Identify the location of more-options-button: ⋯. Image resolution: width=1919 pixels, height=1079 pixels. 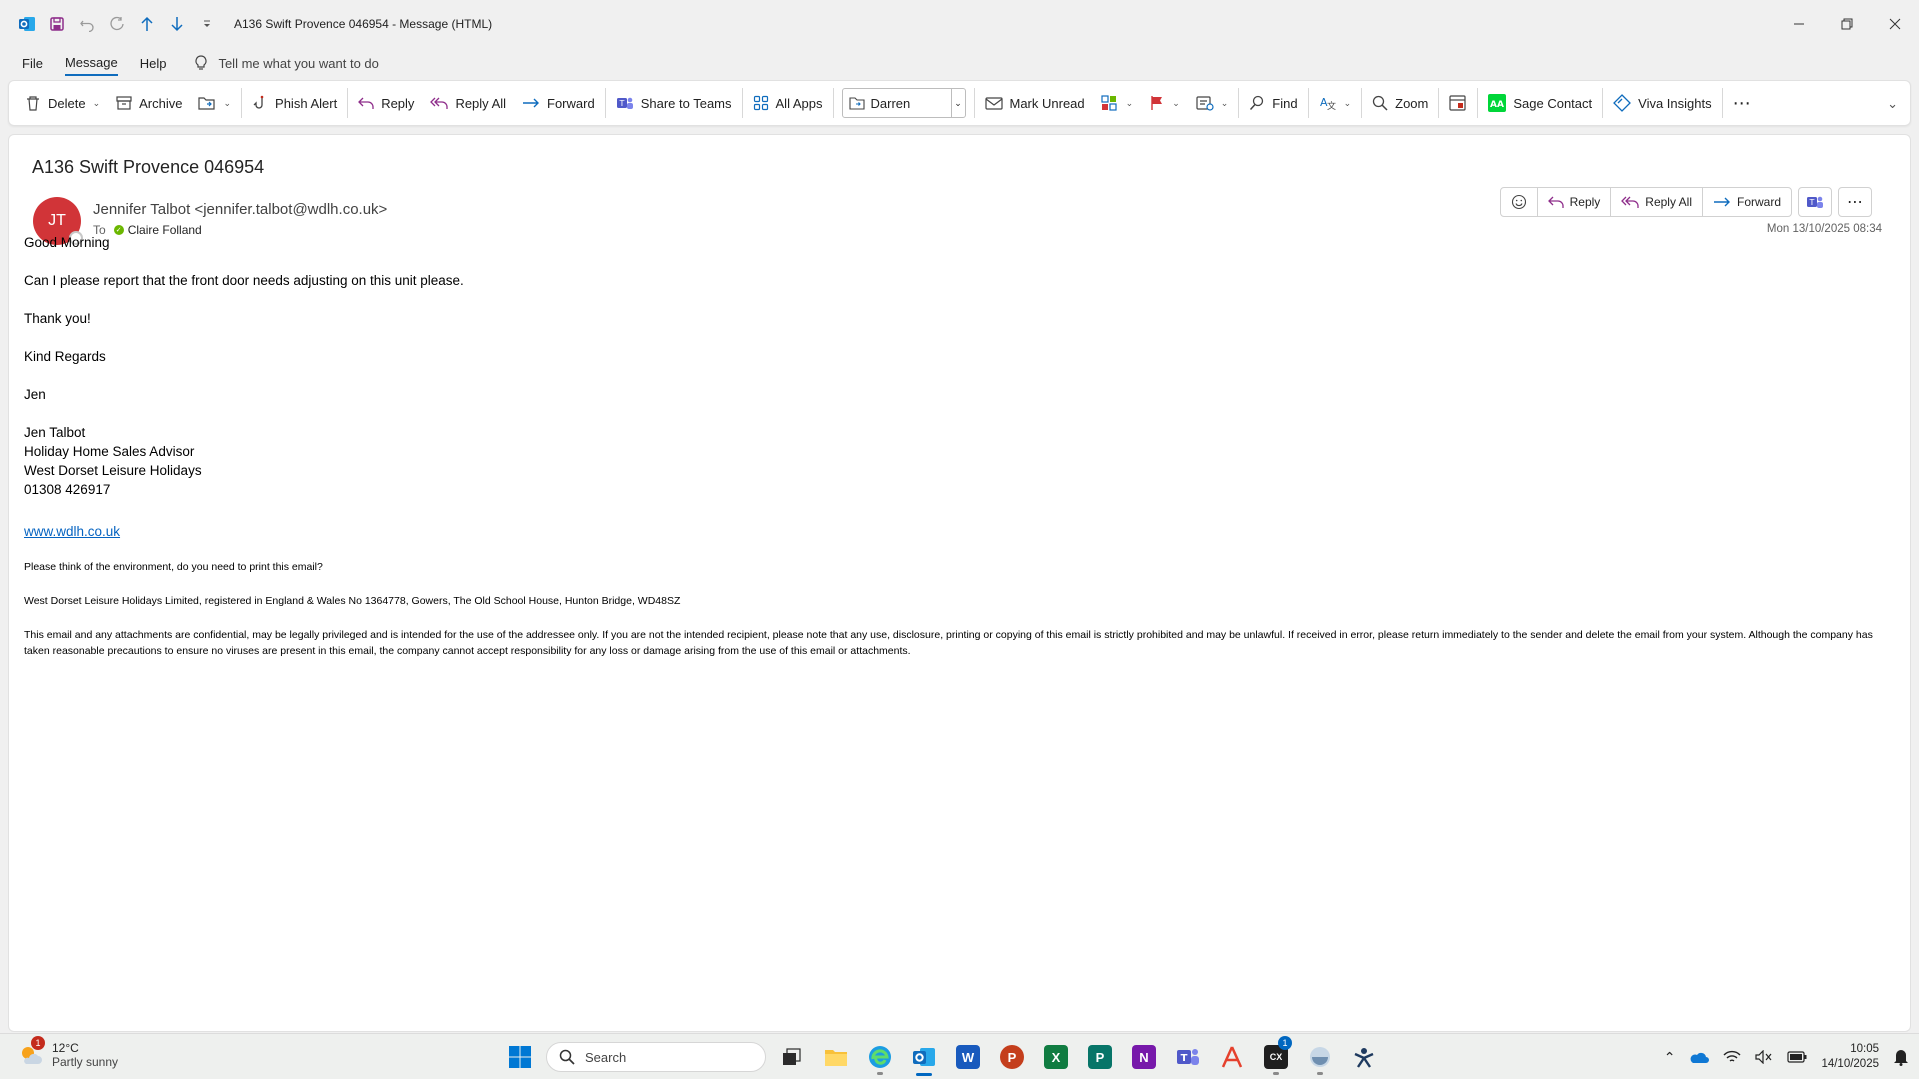
(1742, 103).